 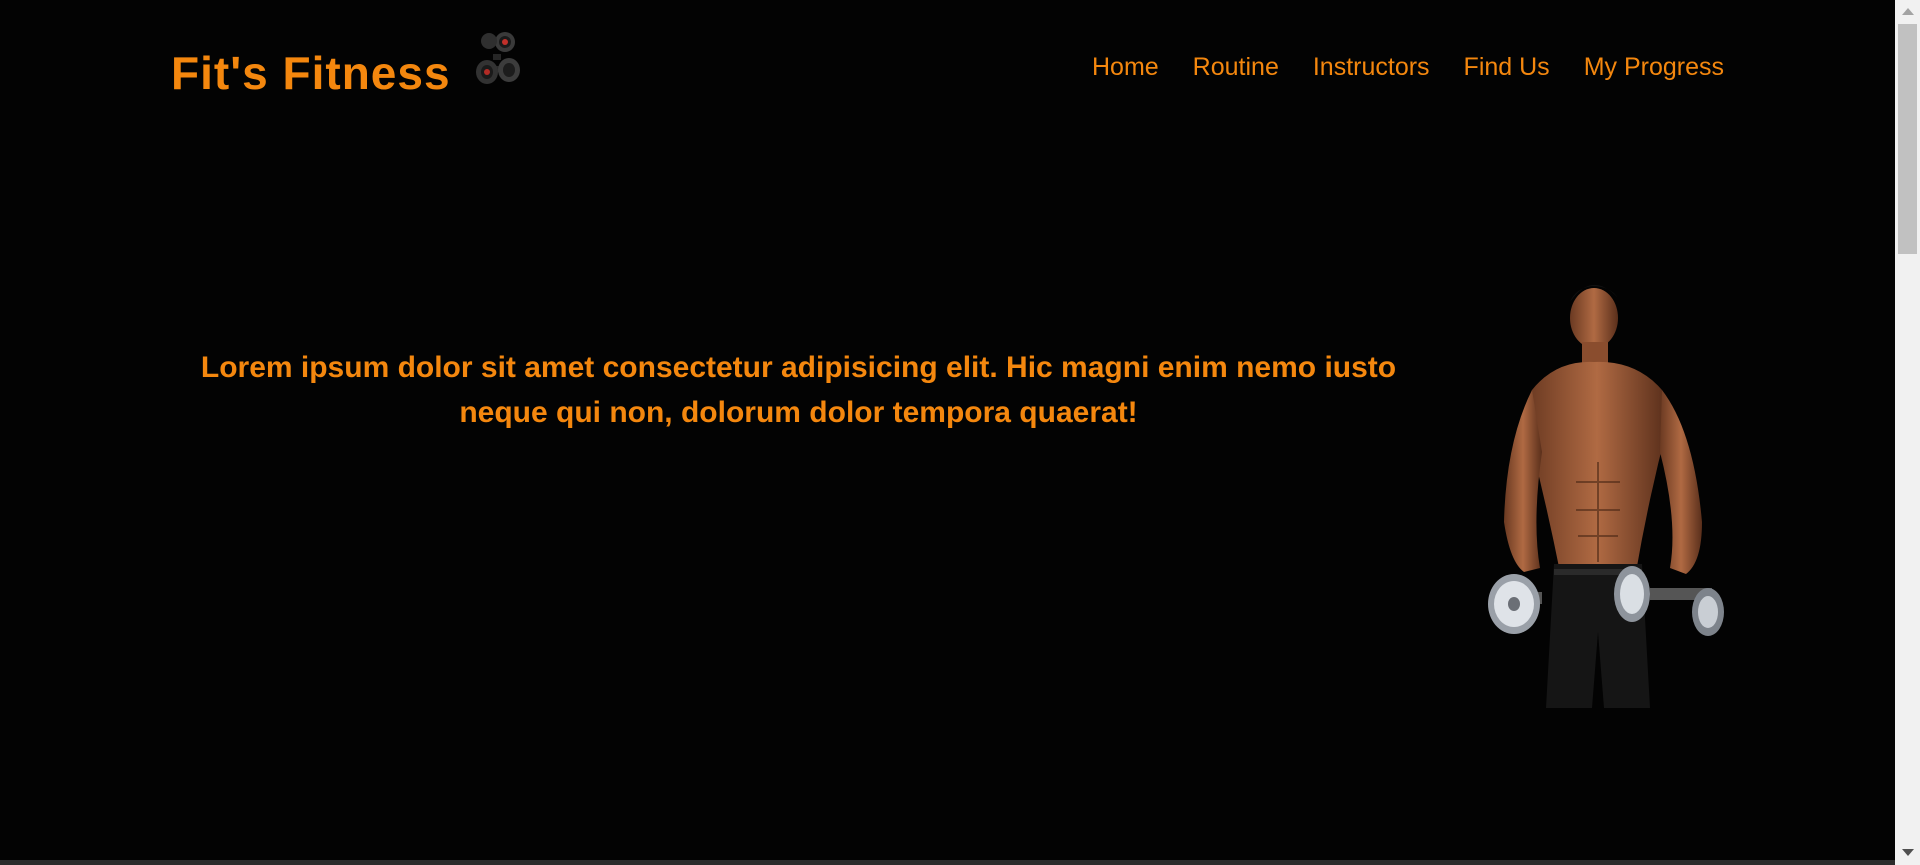 I want to click on bottom-edge, so click(x=947, y=862).